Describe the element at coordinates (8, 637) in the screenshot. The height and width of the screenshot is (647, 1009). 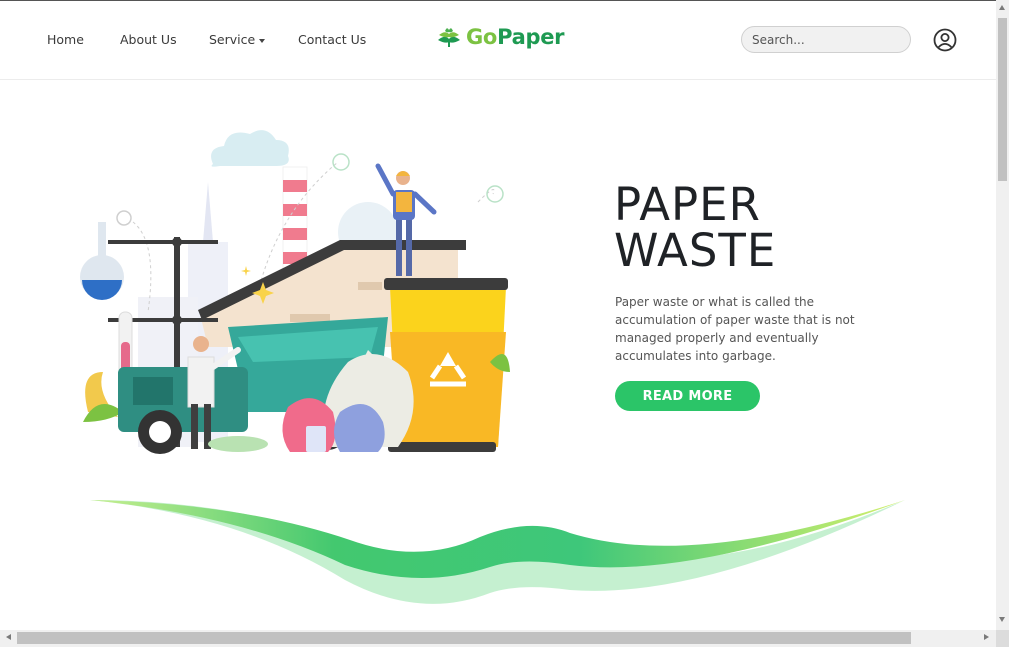
I see `scroll-left-arrow-icon` at that location.